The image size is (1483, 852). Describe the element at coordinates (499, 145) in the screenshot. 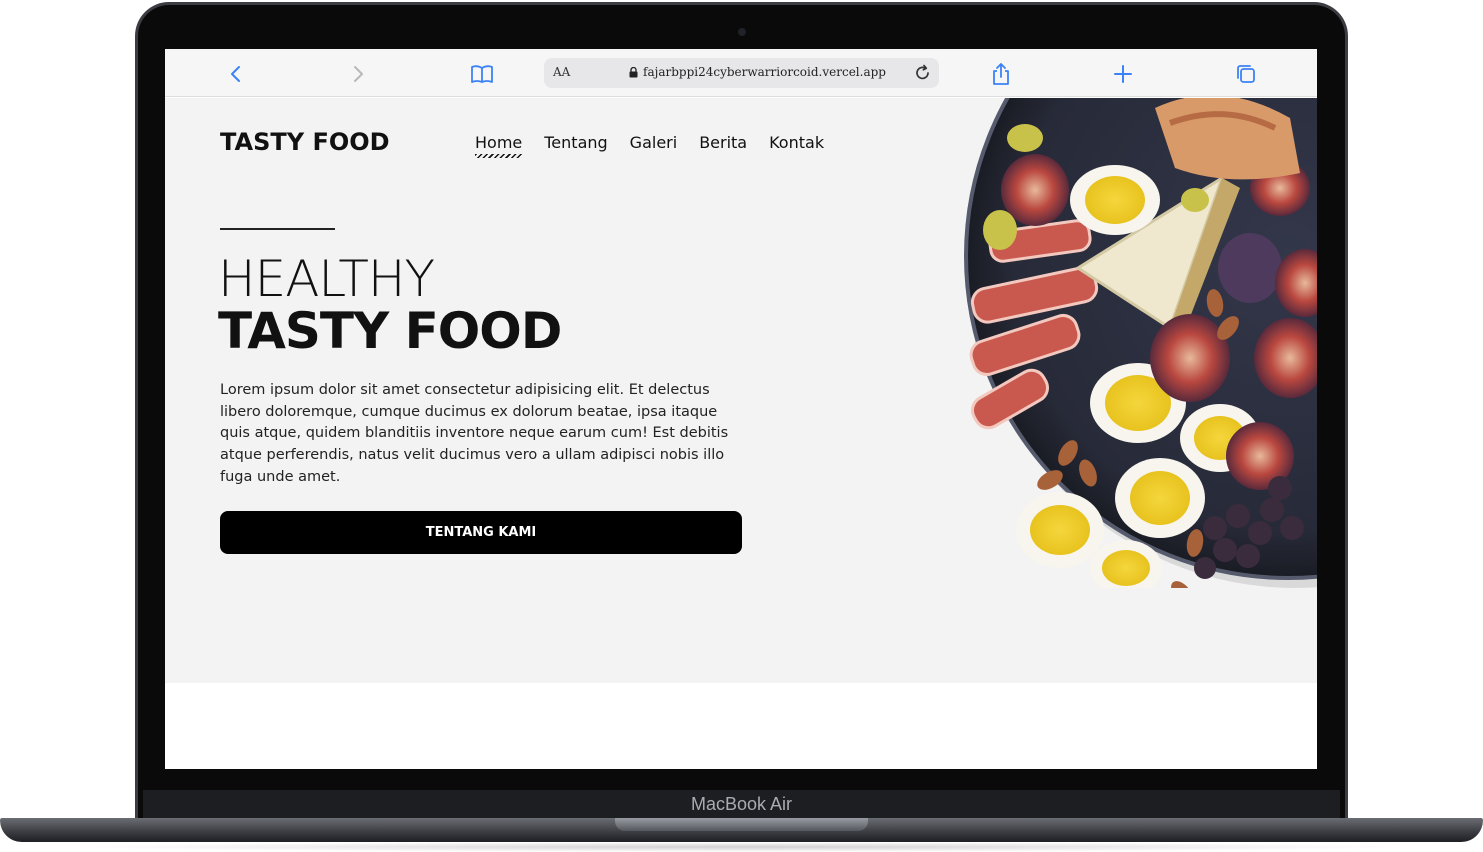

I see `nav-home: Home` at that location.